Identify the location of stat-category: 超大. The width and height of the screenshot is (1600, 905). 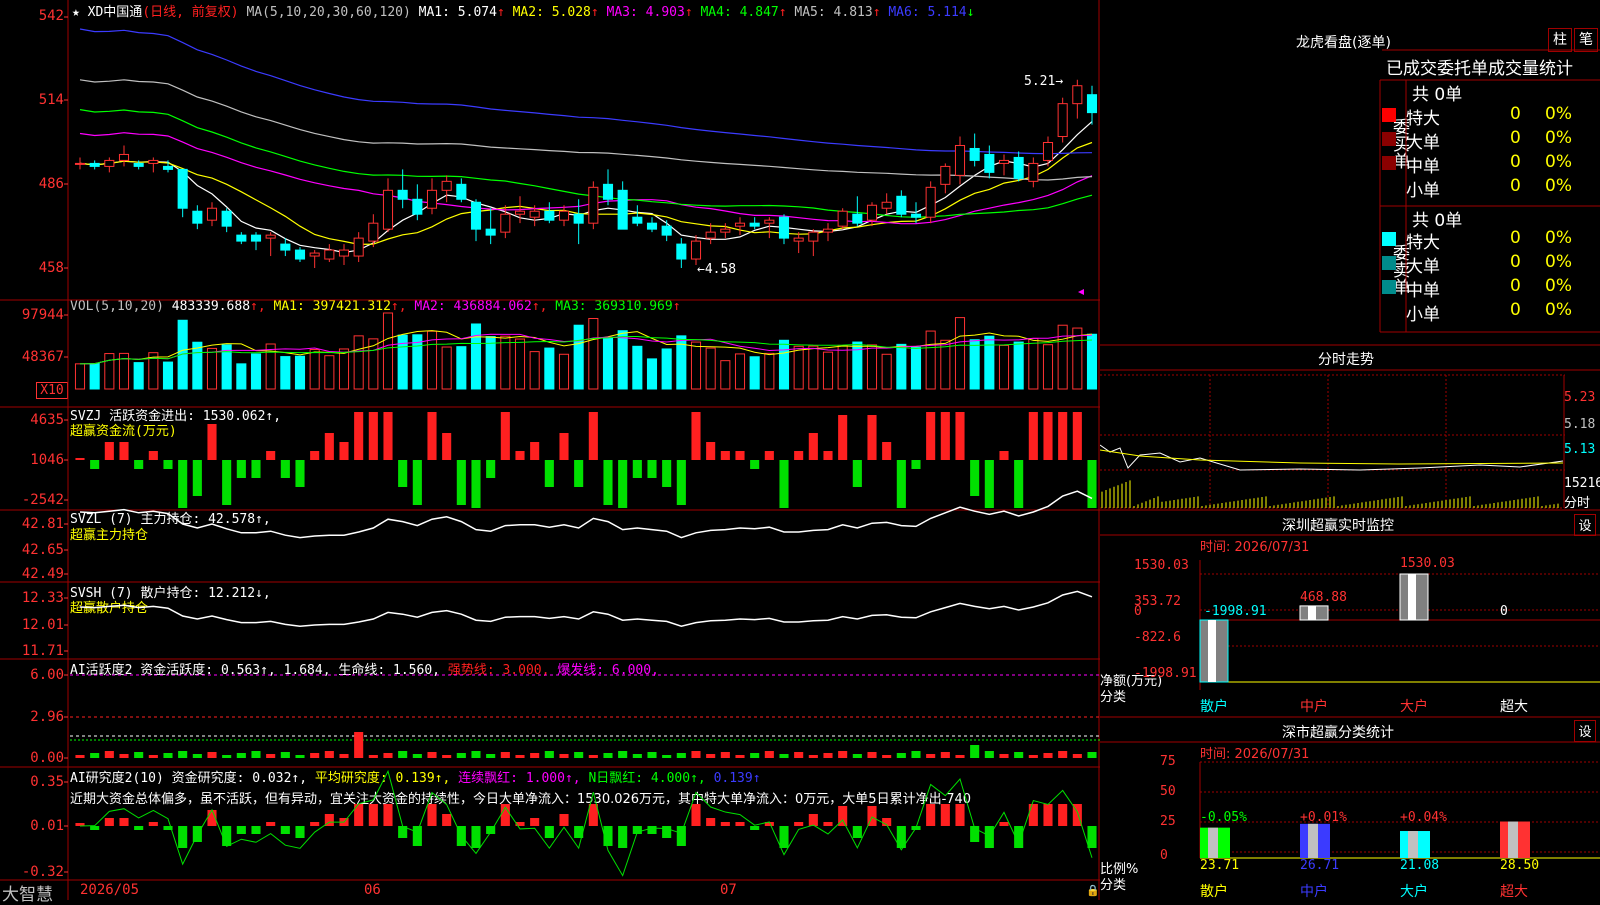
(1514, 892).